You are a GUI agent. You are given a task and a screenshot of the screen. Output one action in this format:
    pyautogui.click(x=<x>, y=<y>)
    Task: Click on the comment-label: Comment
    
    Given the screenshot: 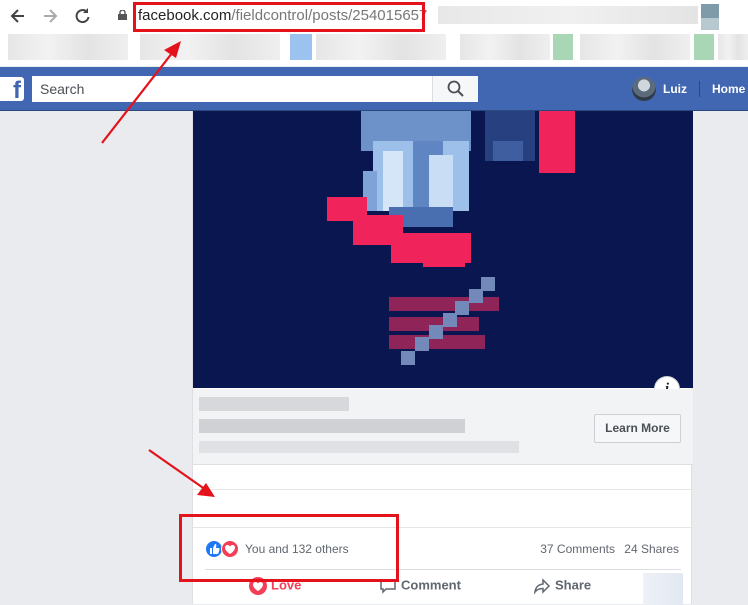 What is the action you would take?
    pyautogui.click(x=431, y=585)
    